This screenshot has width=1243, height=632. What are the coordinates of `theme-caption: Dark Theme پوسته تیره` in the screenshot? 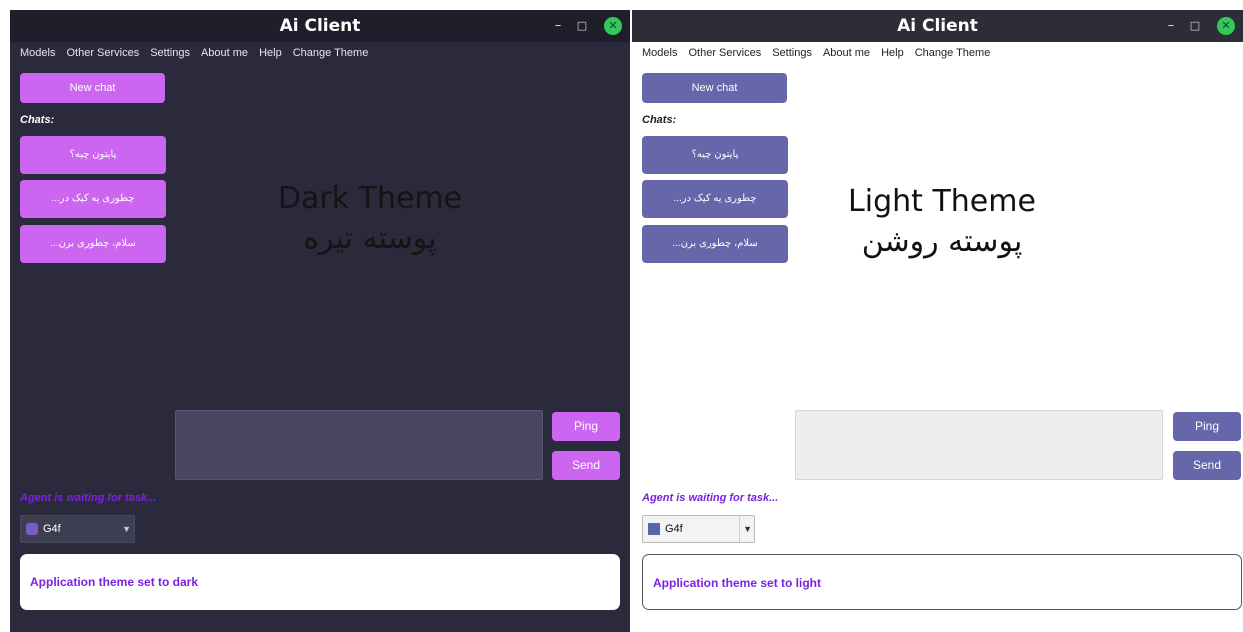 It's located at (370, 220).